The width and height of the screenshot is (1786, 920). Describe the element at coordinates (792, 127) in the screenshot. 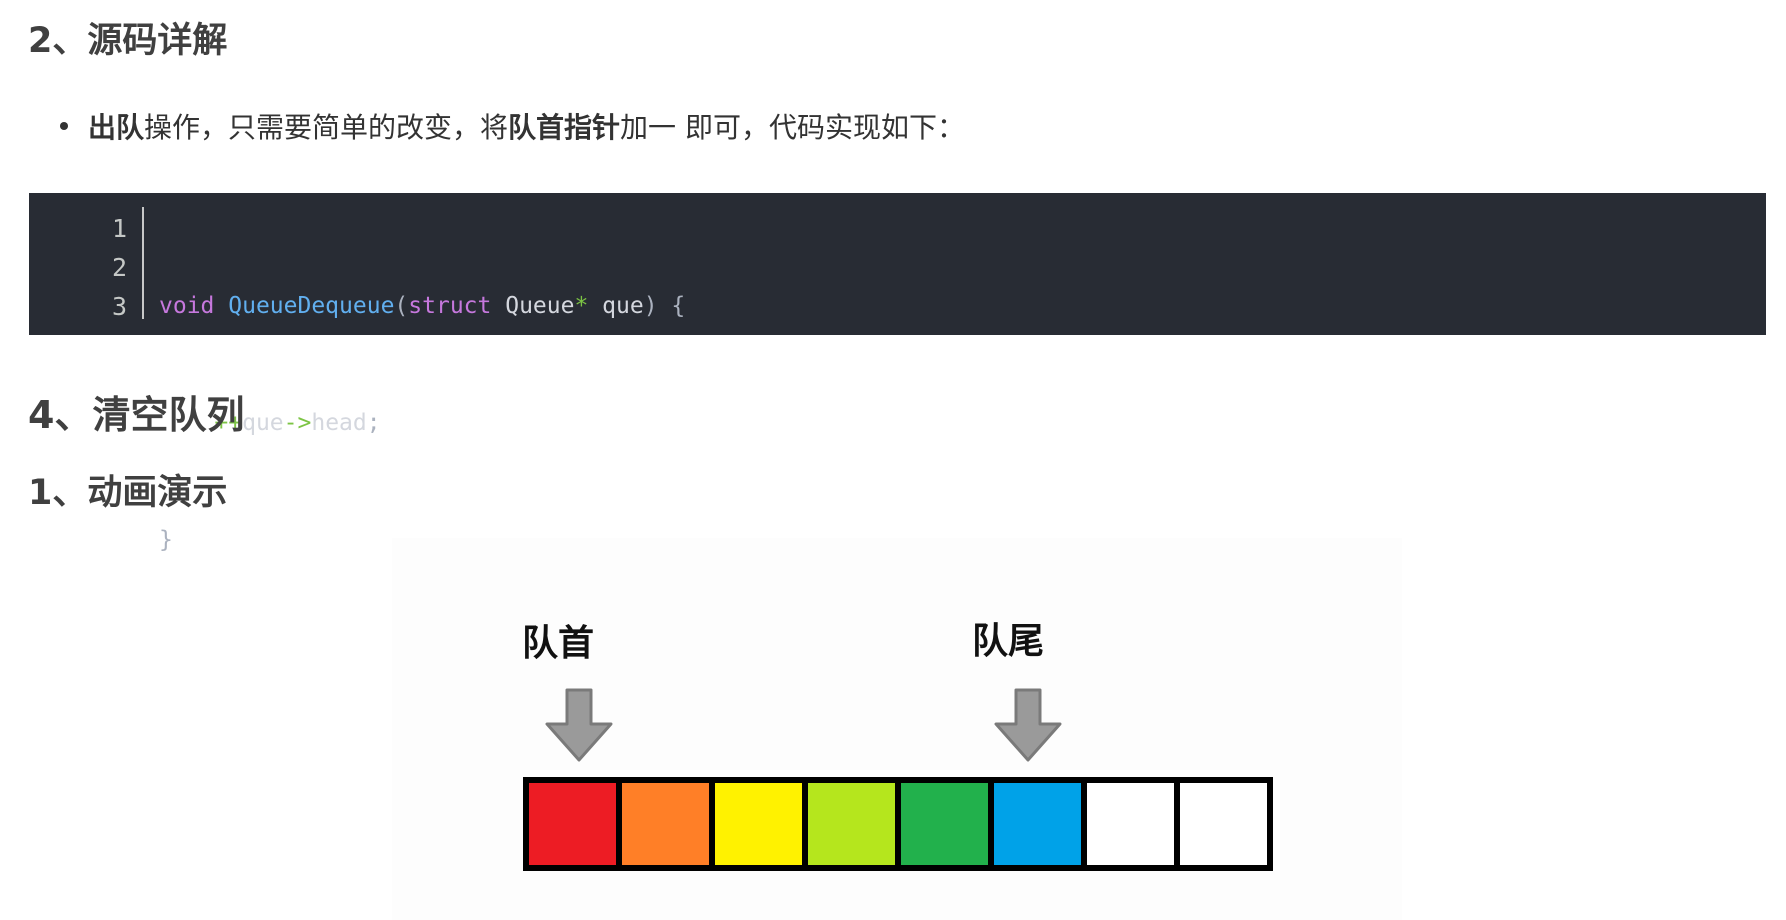

I see `bullet-text-2: 加一 即可，代码实现如下：` at that location.